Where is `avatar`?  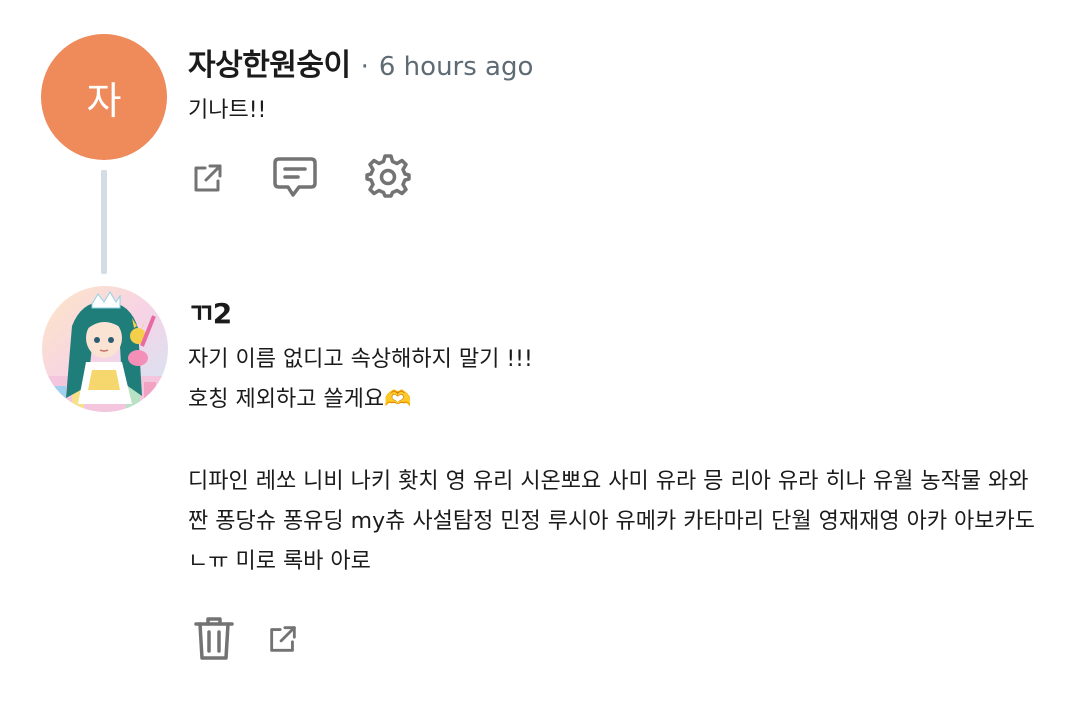
avatar is located at coordinates (105, 349).